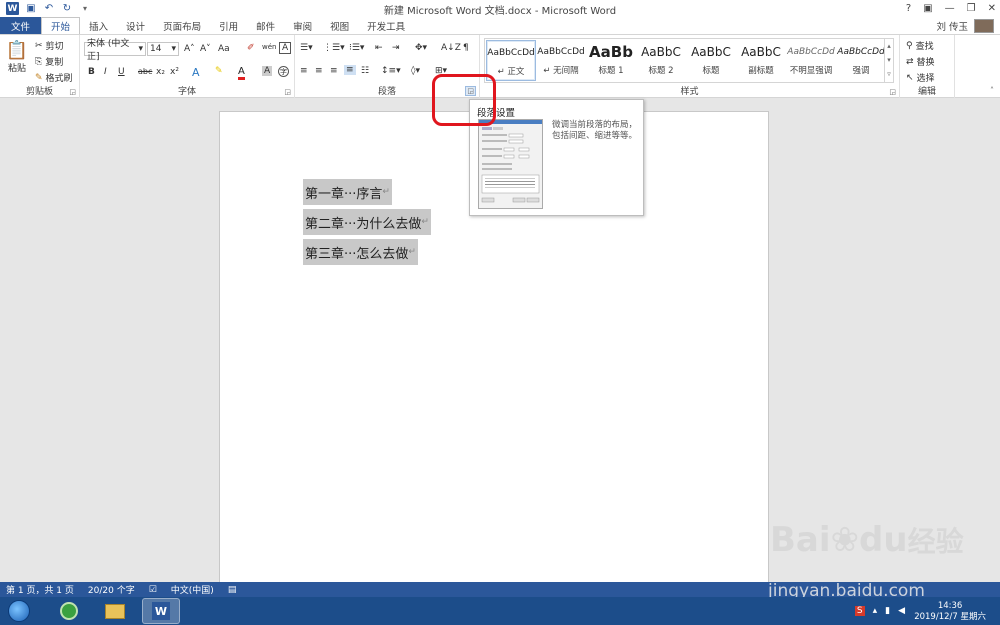  Describe the element at coordinates (61, 26) in the screenshot. I see `tab-home: 开始` at that location.